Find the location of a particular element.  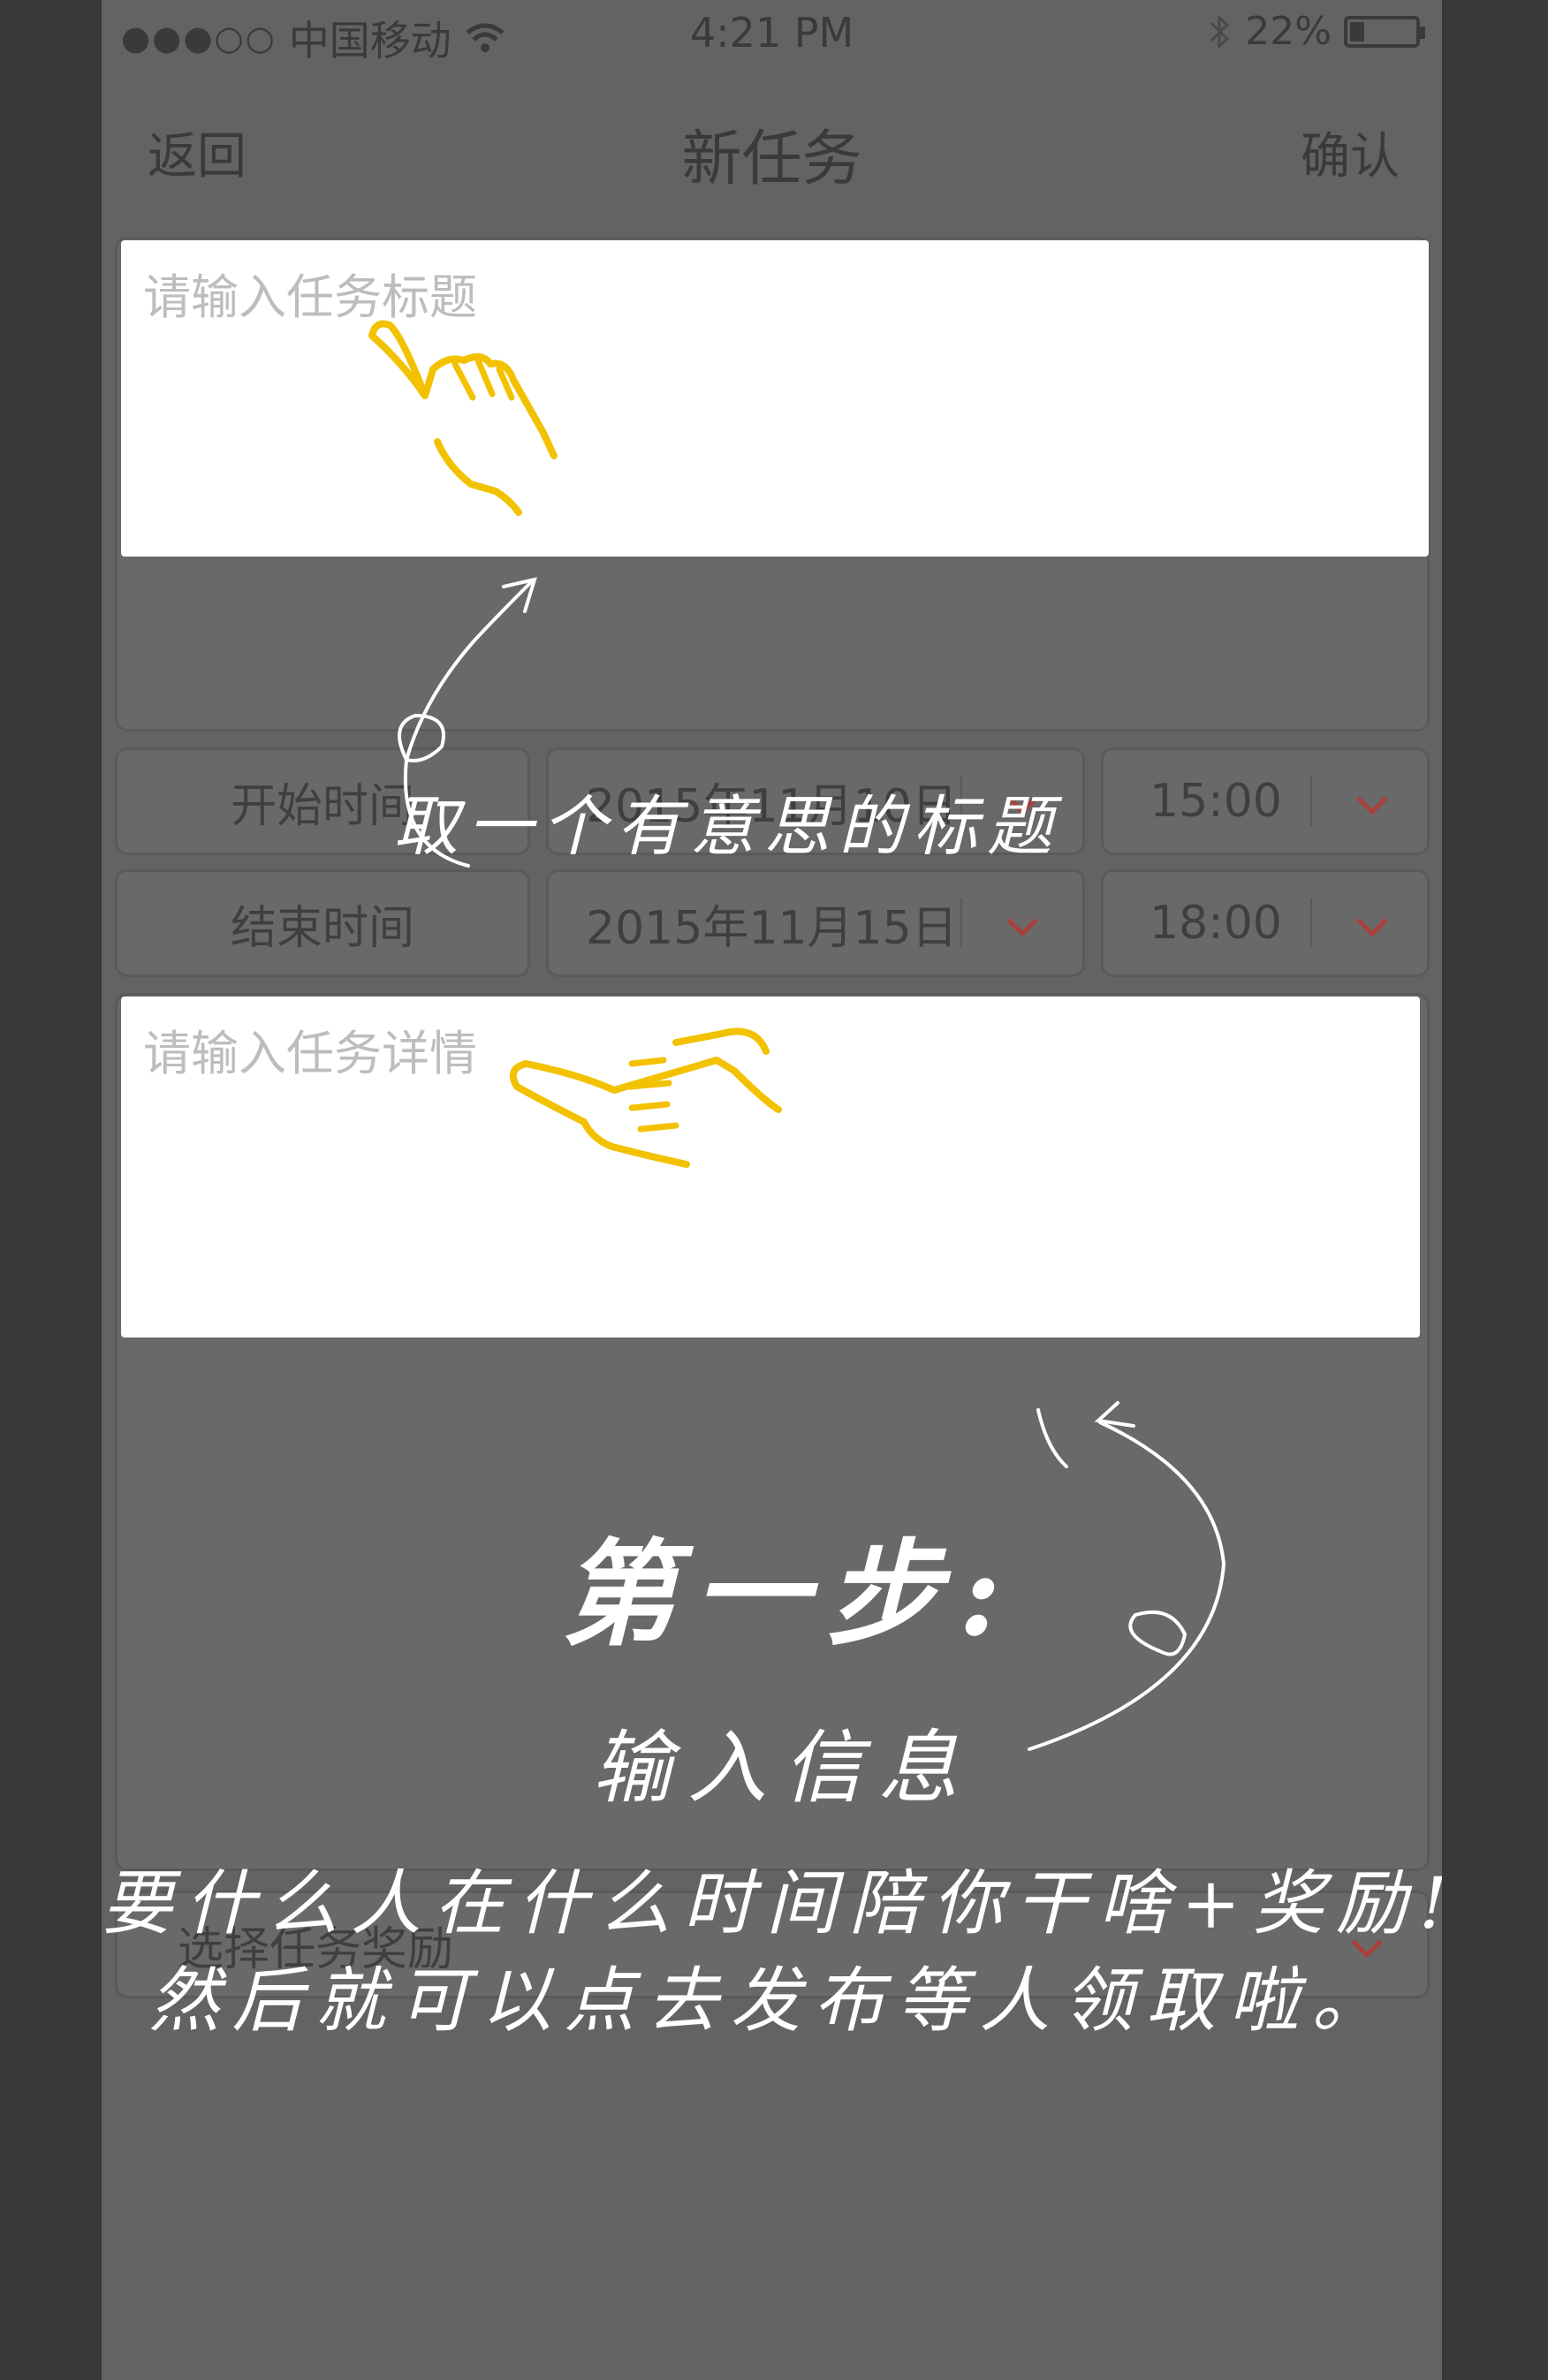

navigation-bar: 返回 新任务 确认 is located at coordinates (772, 145).